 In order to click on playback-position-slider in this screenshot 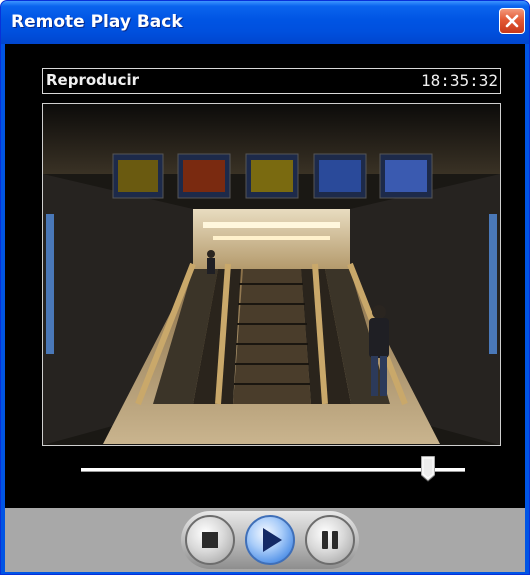, I will do `click(273, 471)`.